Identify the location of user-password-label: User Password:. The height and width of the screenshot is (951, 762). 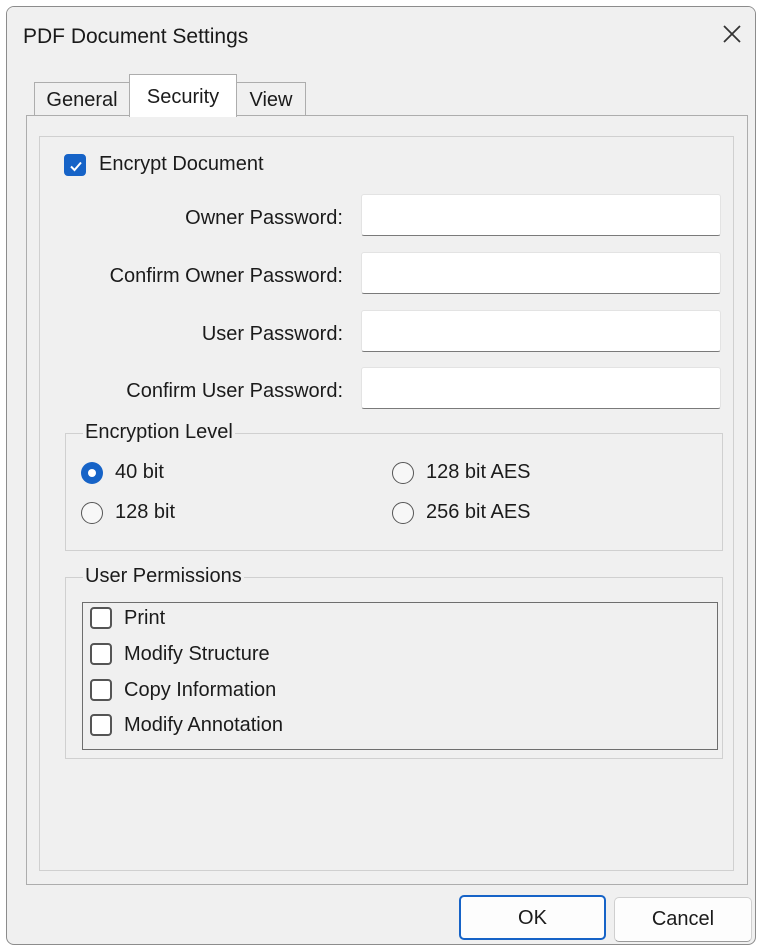
(272, 334).